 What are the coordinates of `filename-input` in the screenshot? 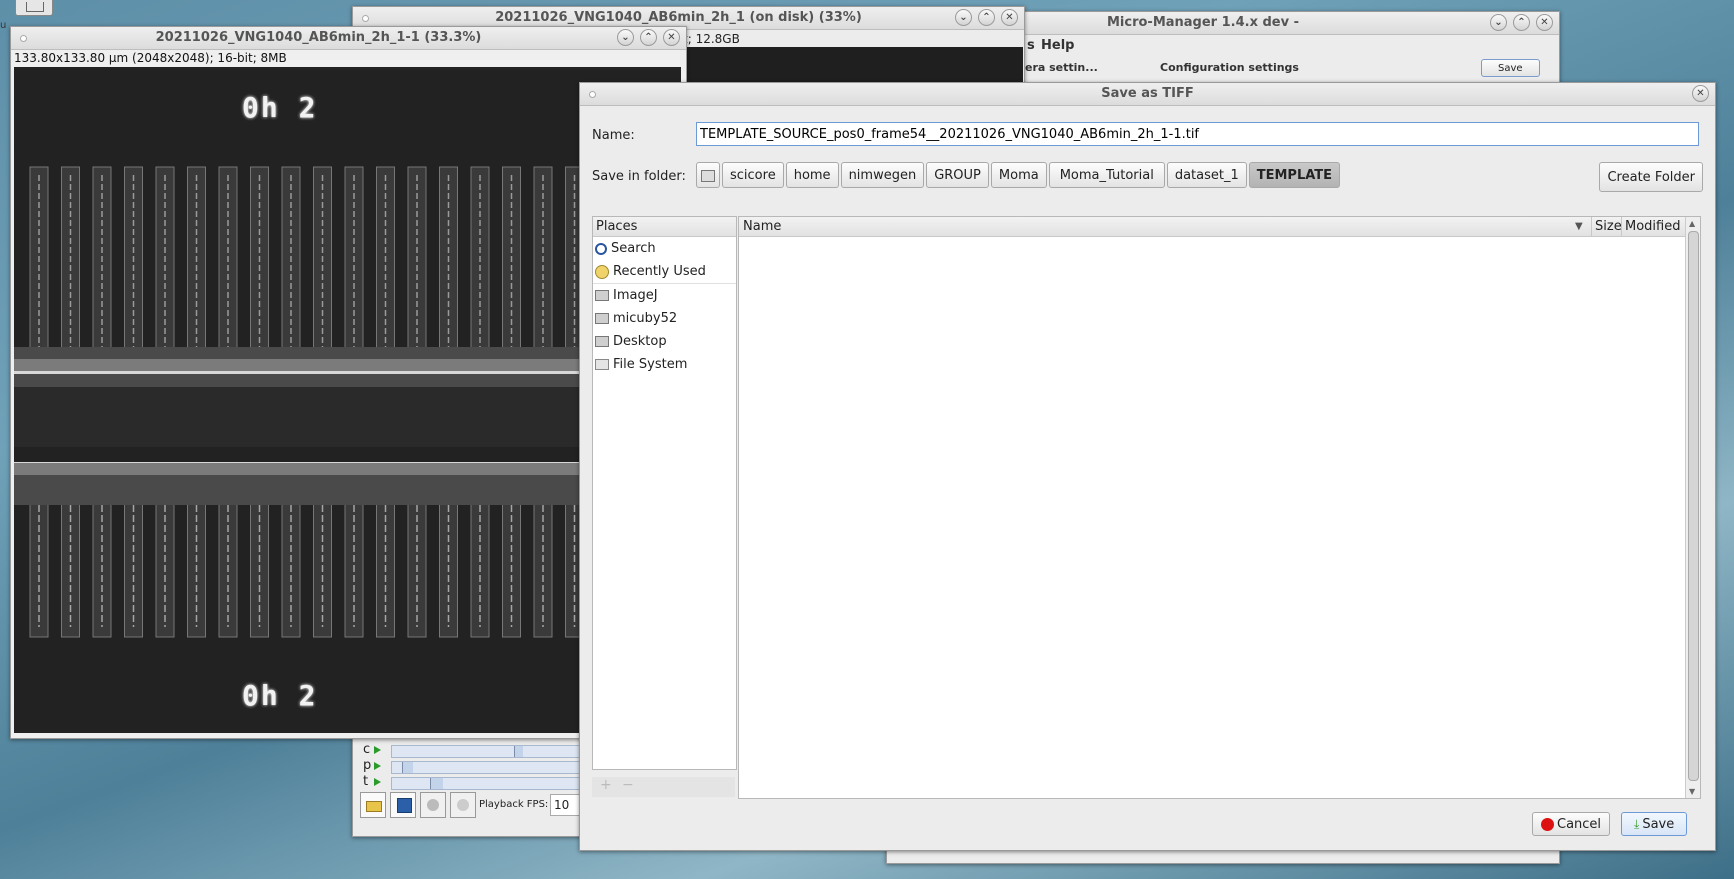 It's located at (1197, 134).